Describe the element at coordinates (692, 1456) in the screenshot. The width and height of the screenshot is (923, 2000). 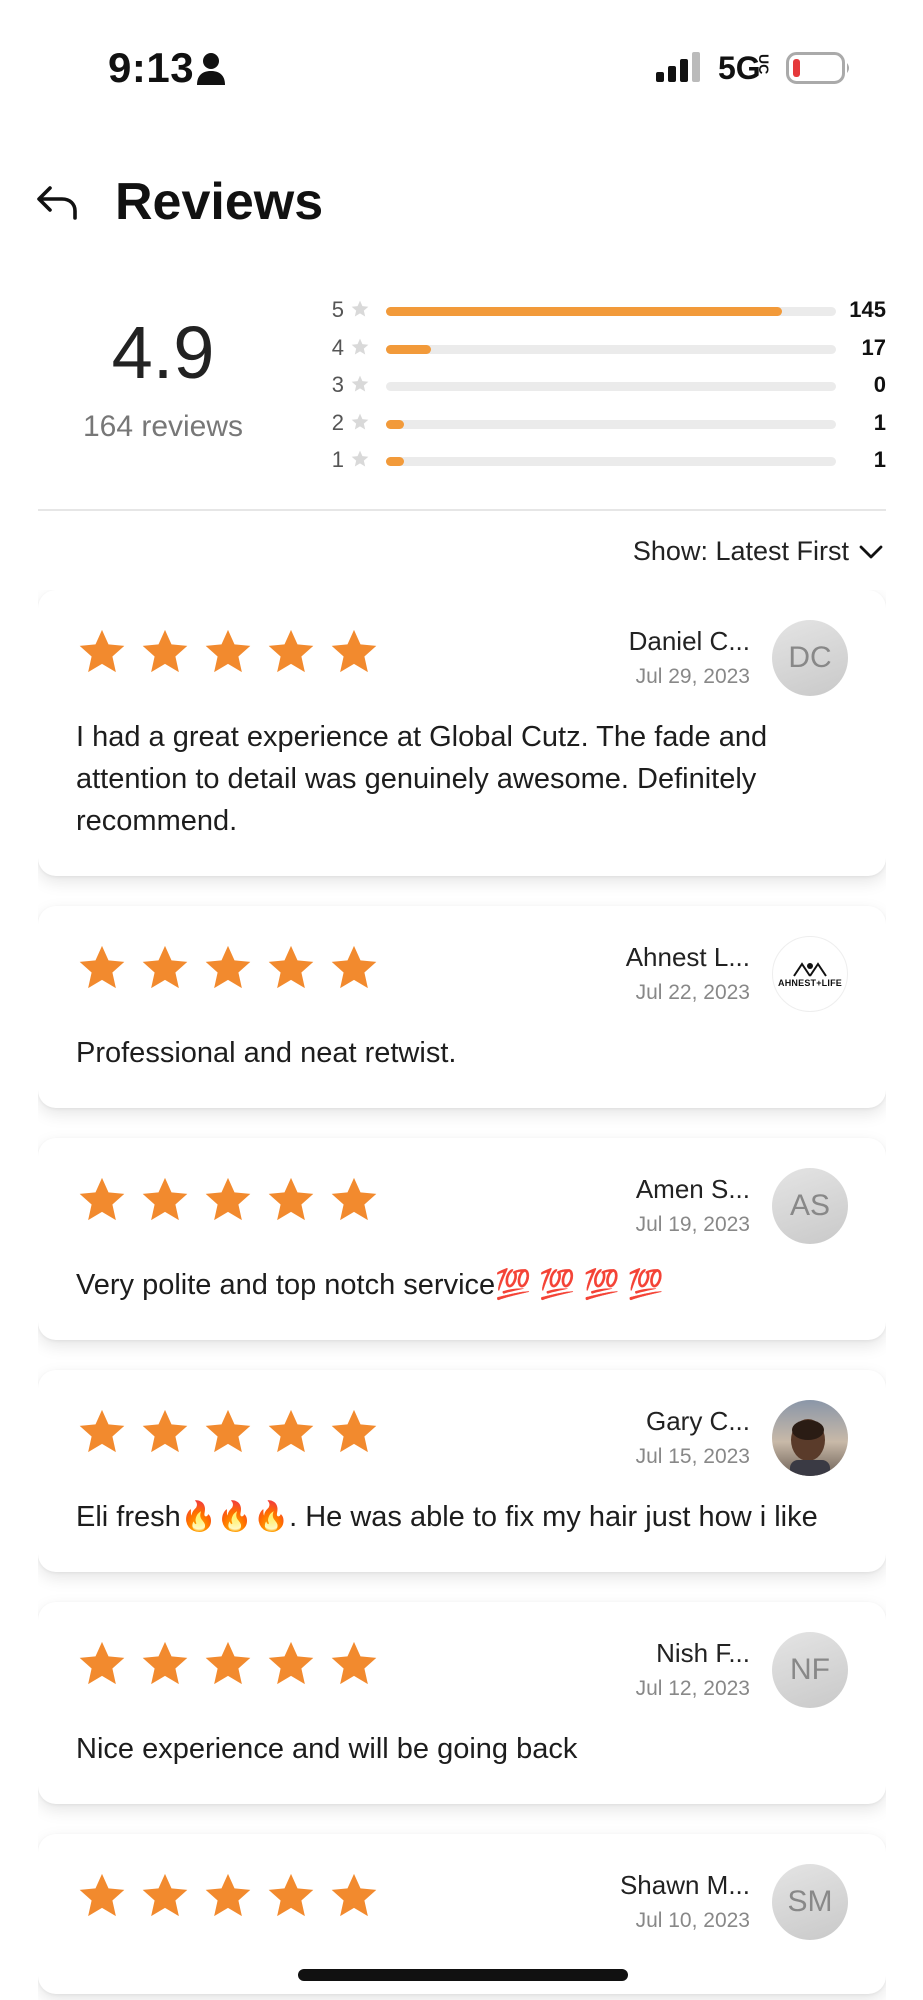
I see `review-date: Jul 15, 2023` at that location.